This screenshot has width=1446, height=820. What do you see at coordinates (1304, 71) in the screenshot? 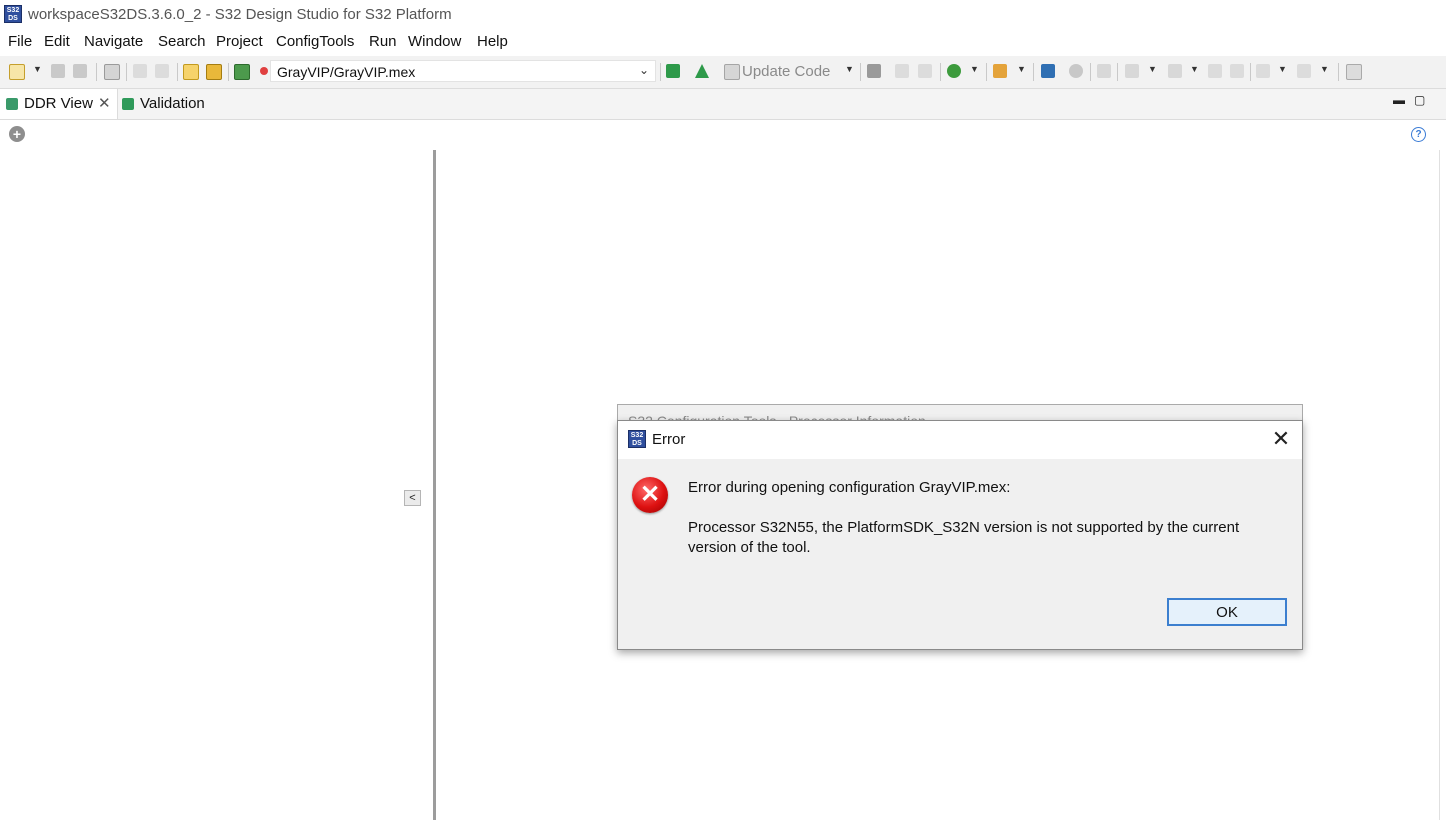
I see `nav-forward-icon` at bounding box center [1304, 71].